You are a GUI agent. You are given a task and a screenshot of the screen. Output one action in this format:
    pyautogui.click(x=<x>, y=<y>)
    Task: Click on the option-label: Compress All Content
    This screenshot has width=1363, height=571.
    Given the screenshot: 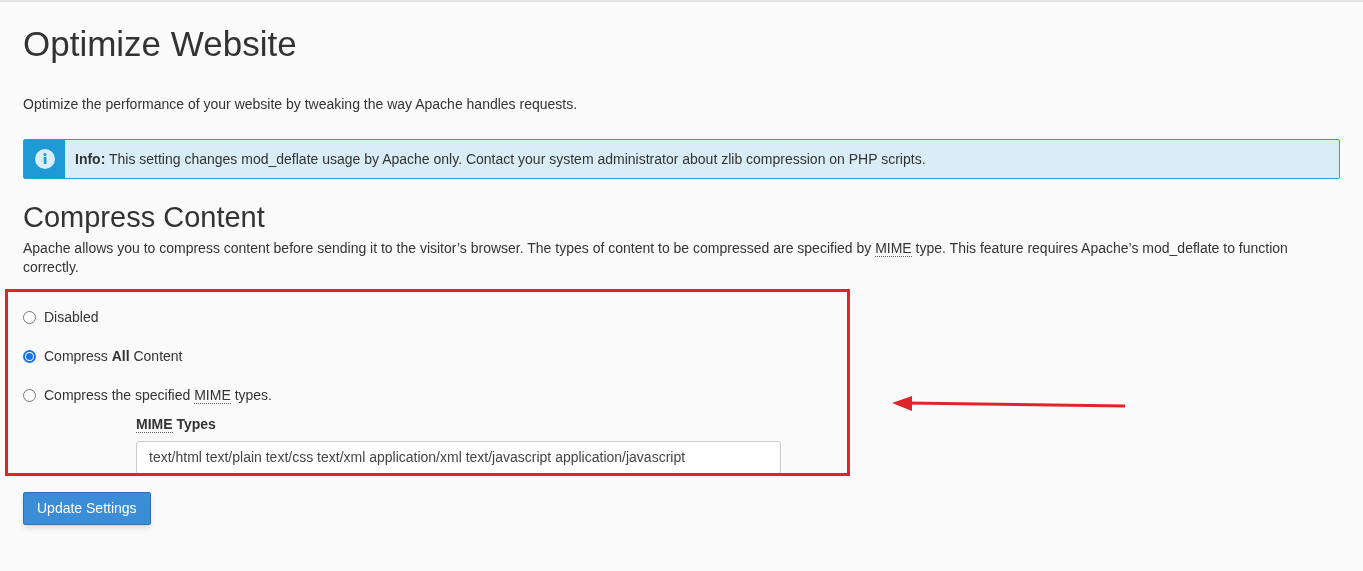 What is the action you would take?
    pyautogui.click(x=113, y=356)
    